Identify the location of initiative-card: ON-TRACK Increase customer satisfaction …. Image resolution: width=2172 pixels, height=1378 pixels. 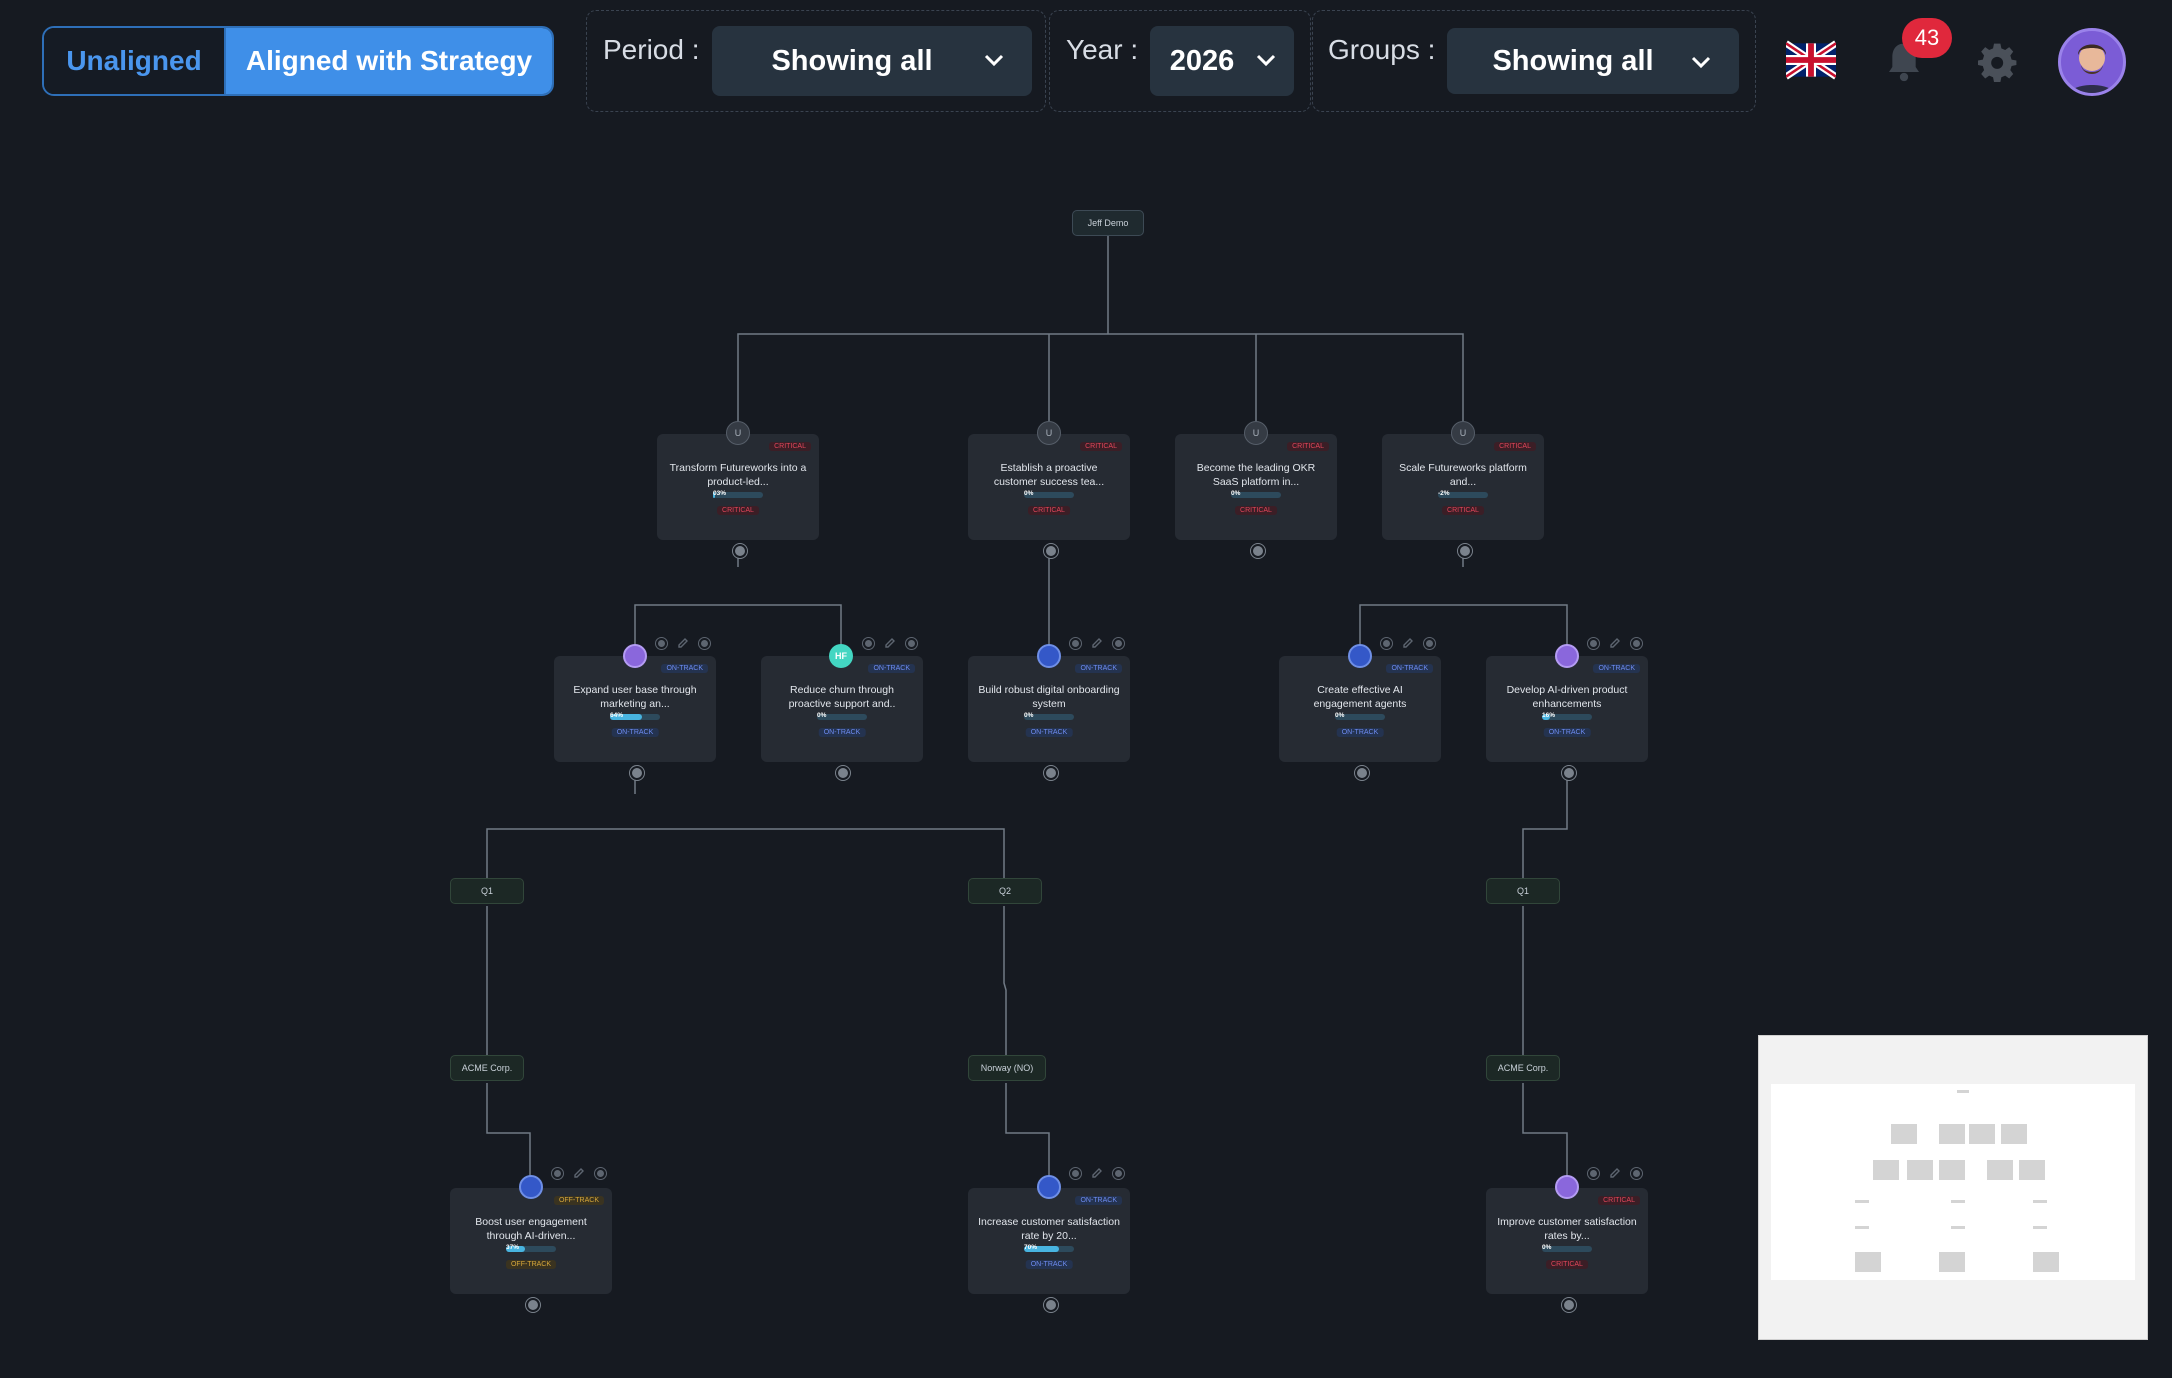
(1049, 1241).